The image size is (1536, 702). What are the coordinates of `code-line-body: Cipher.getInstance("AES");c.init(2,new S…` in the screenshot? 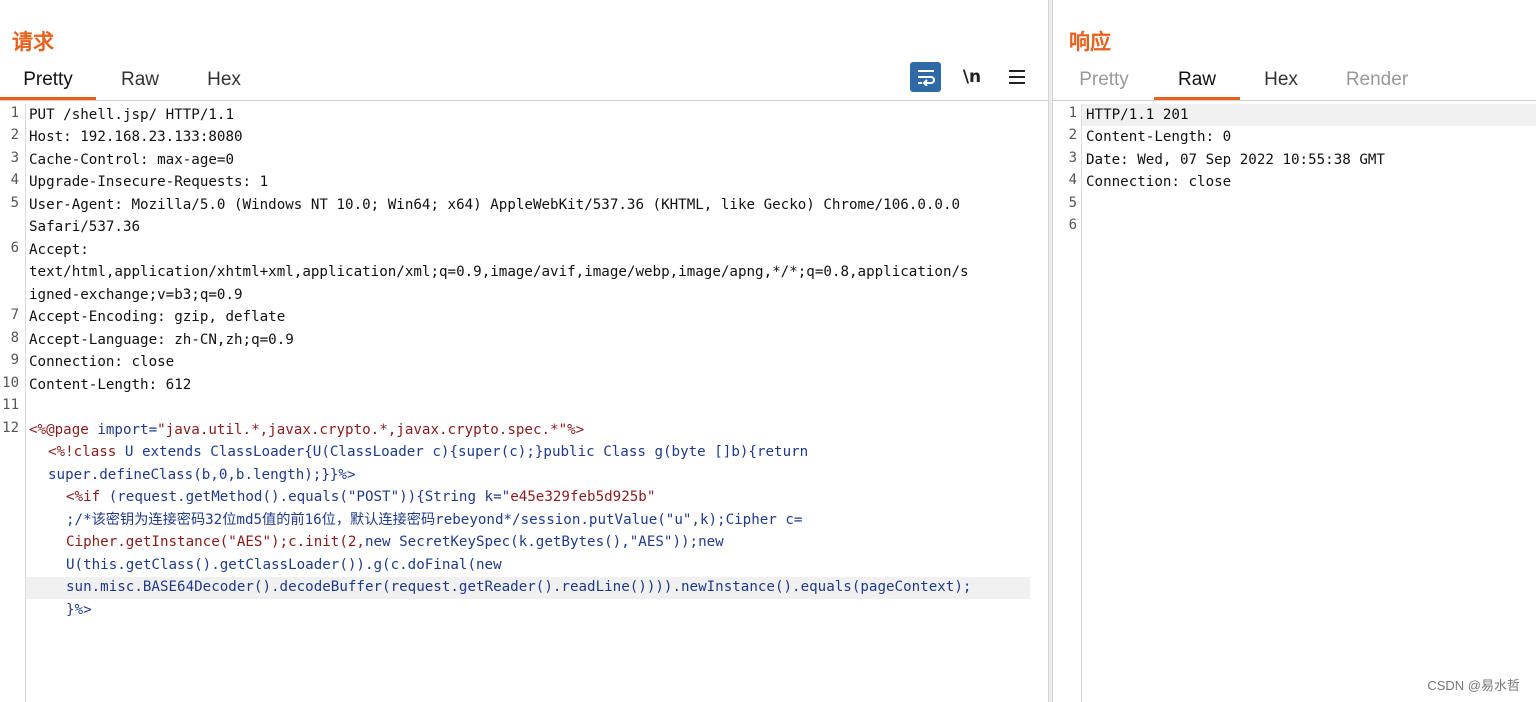 It's located at (395, 542).